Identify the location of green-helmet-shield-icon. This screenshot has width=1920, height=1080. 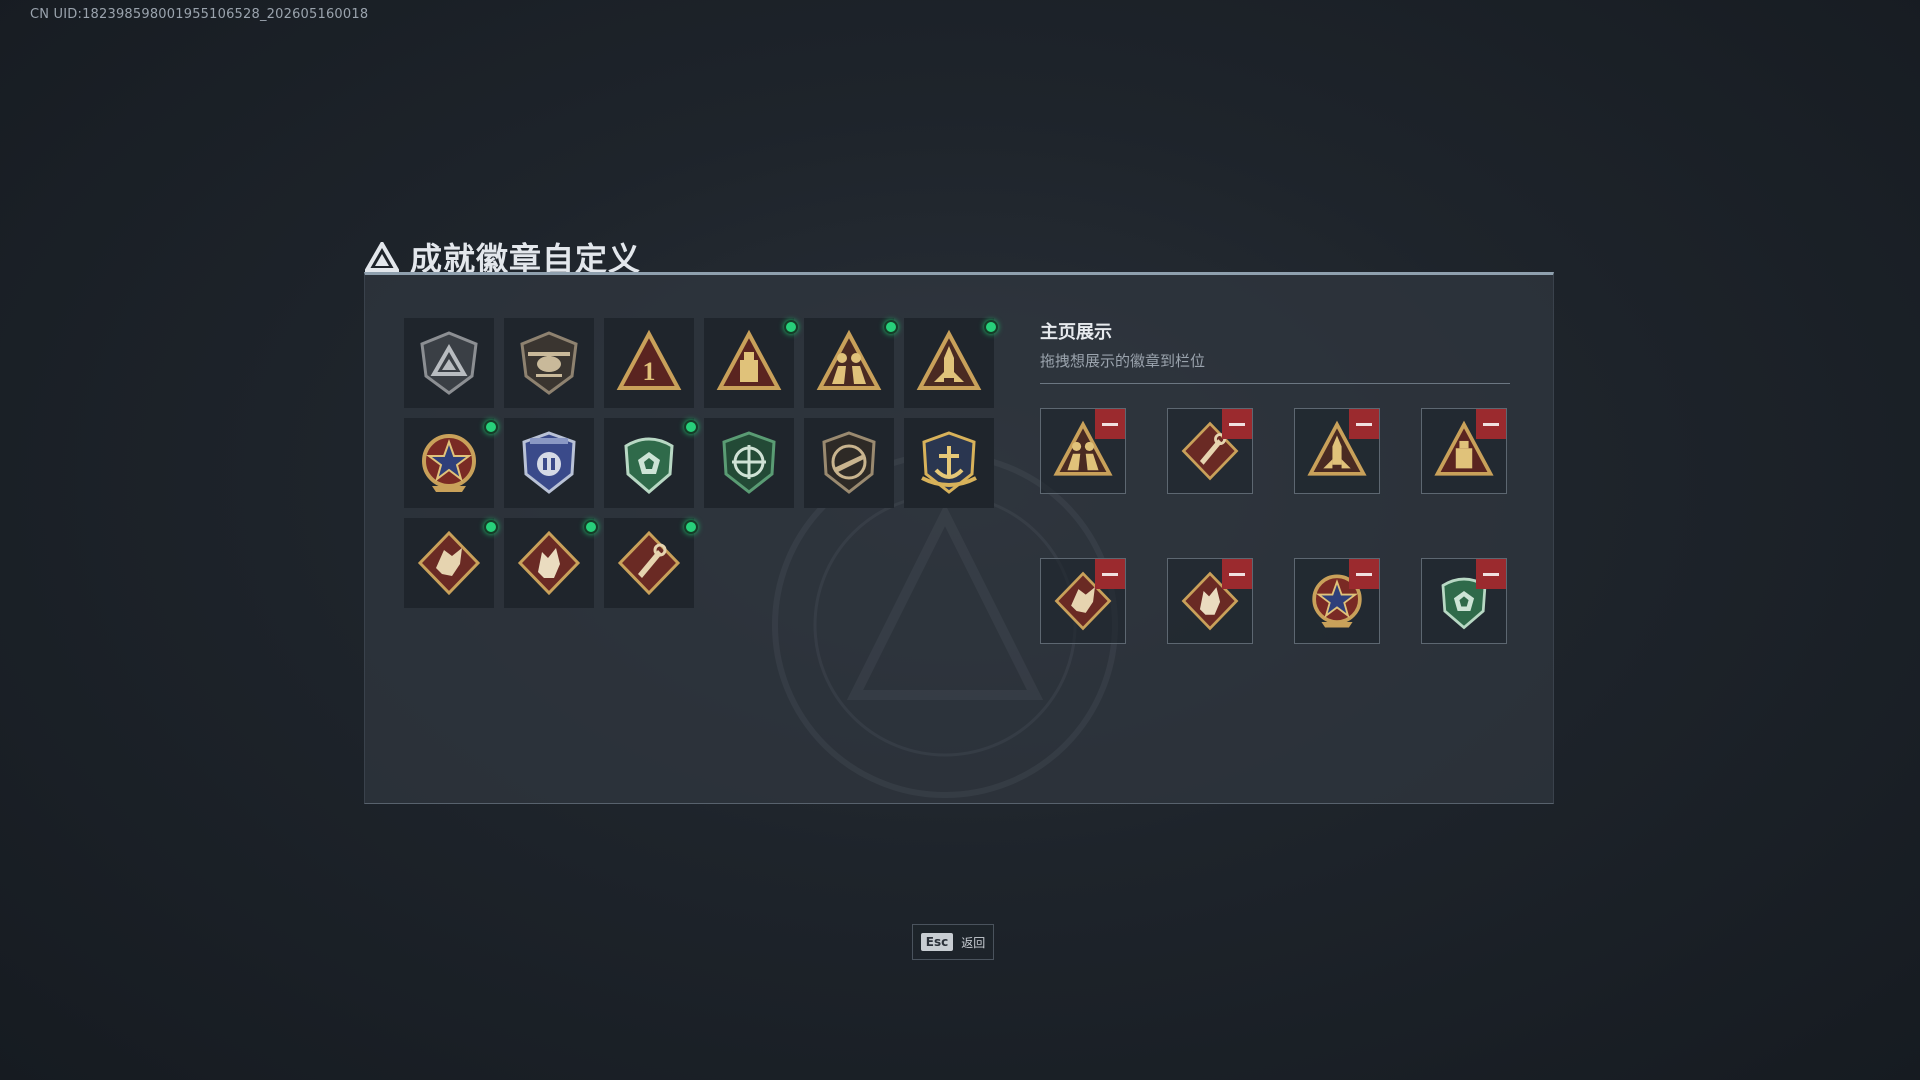
(649, 465).